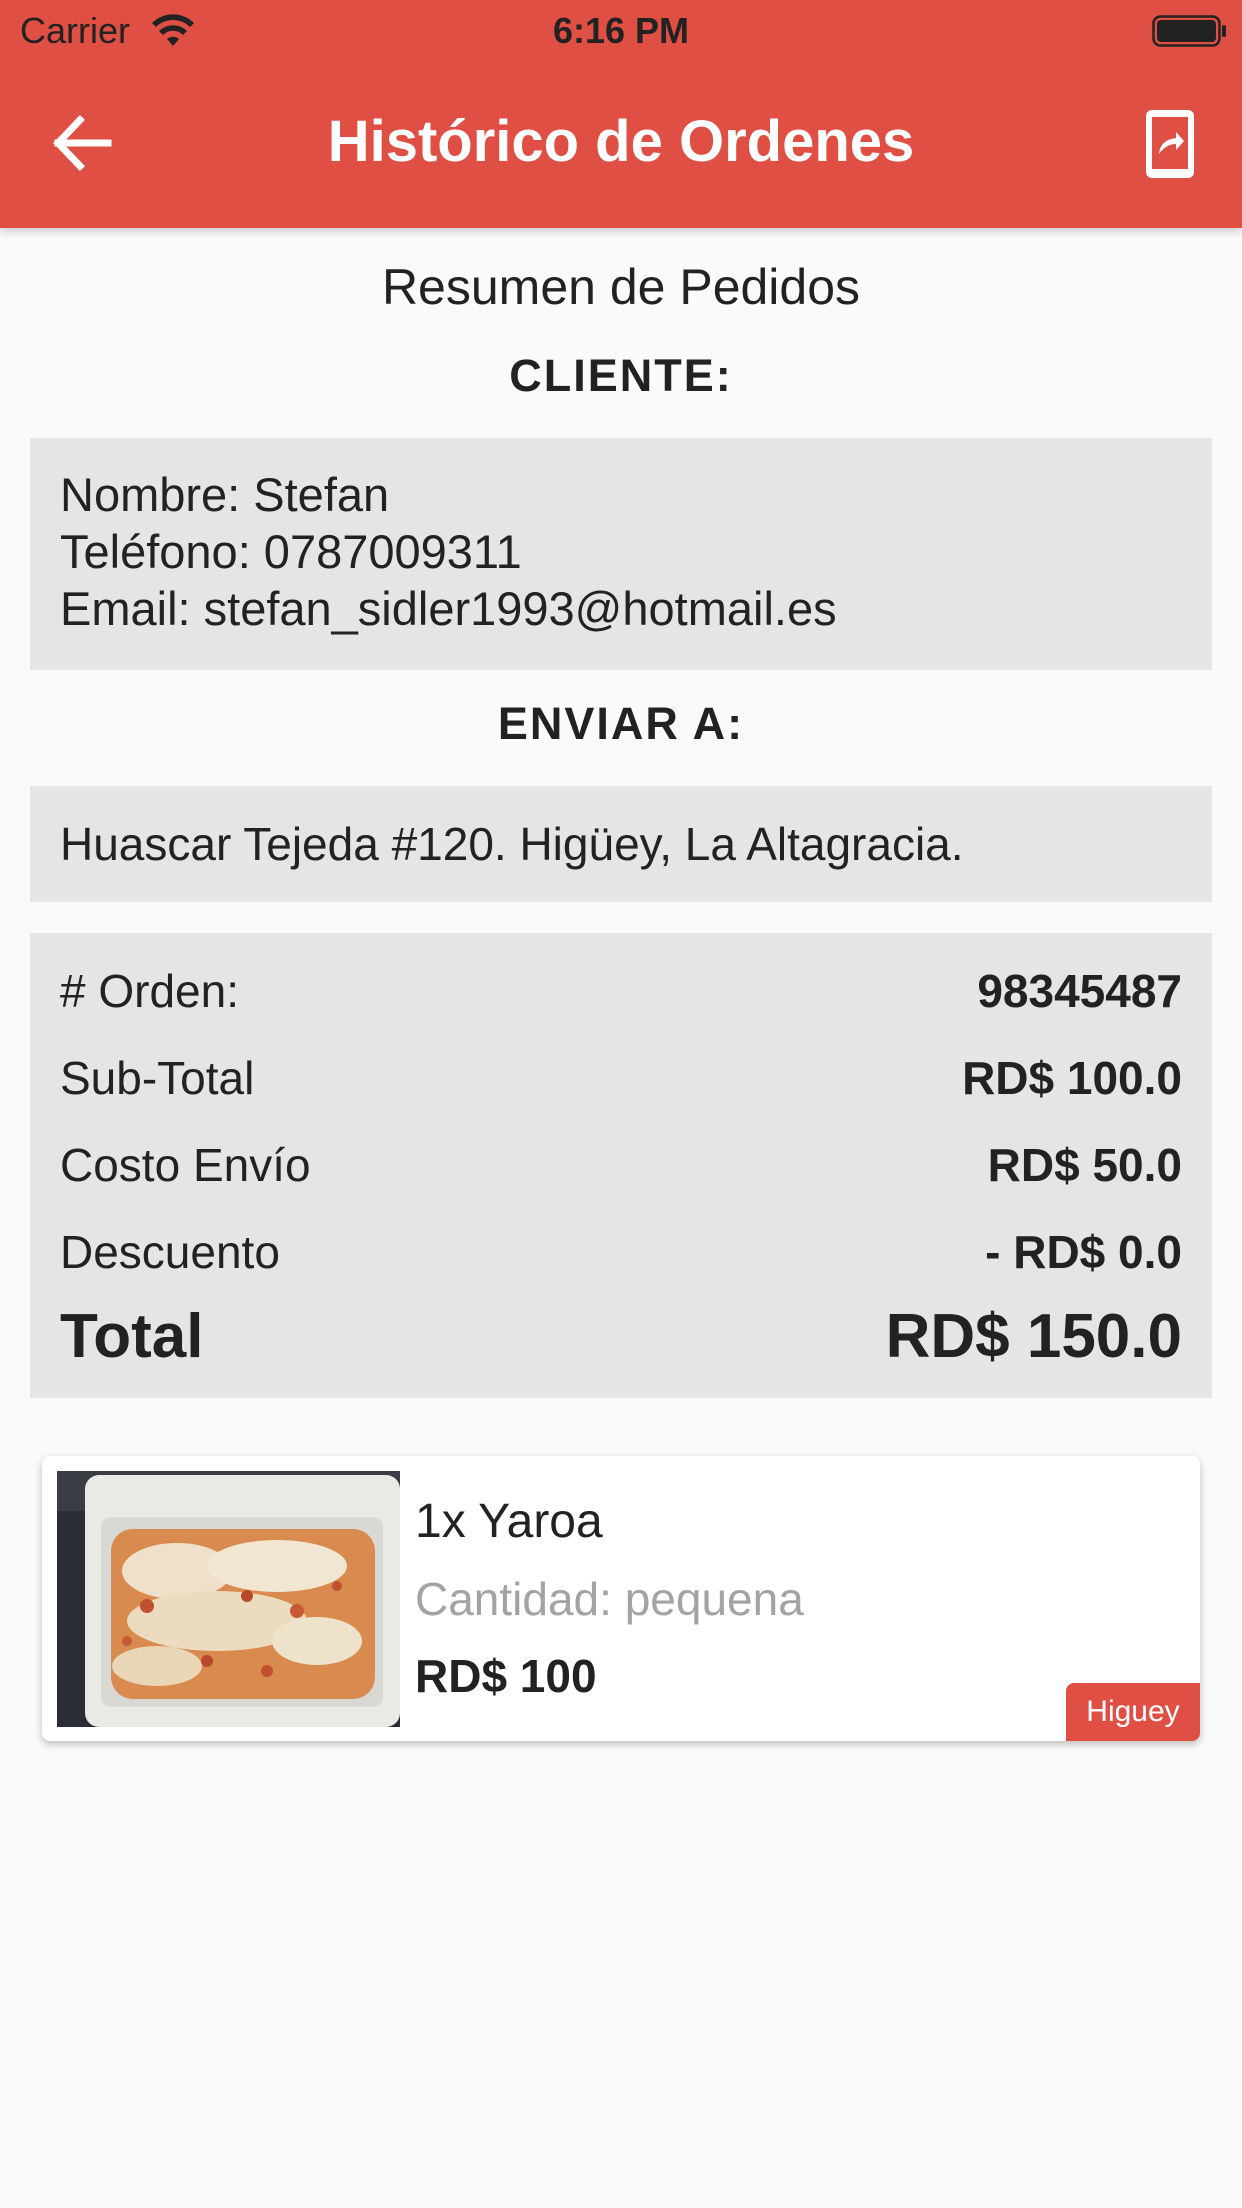 This screenshot has width=1242, height=2208. What do you see at coordinates (509, 1521) in the screenshot?
I see `item-name: 1x Yaroa` at bounding box center [509, 1521].